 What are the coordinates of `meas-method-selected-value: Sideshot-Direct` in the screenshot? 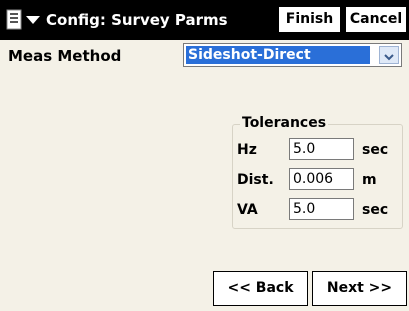 It's located at (278, 55).